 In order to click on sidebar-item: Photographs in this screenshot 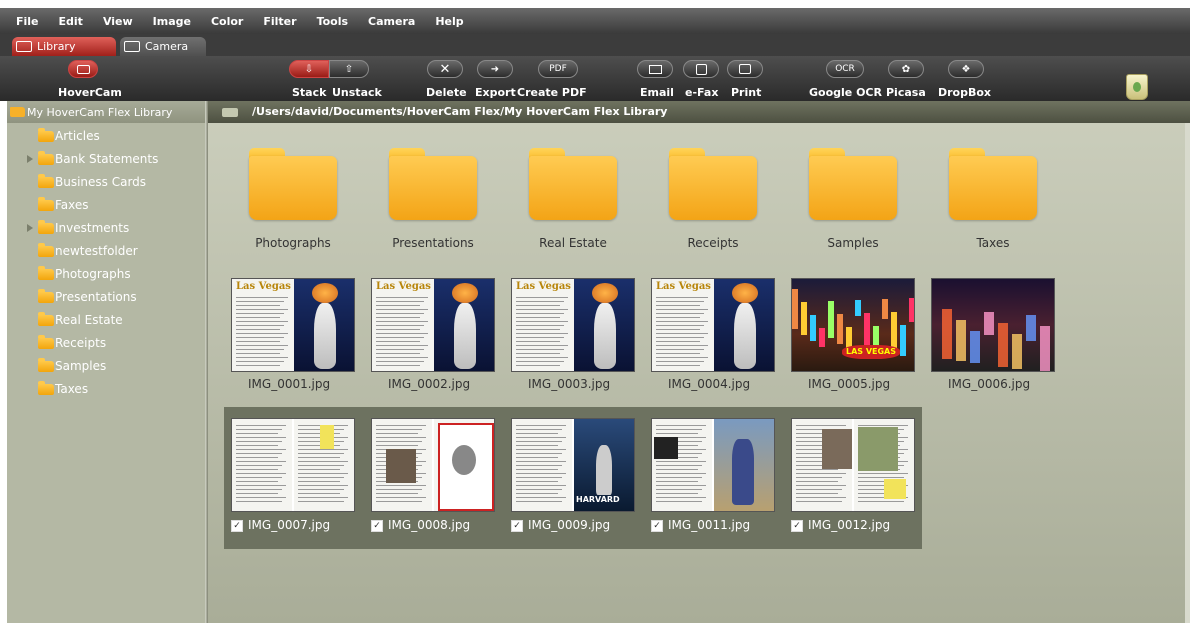, I will do `click(106, 274)`.